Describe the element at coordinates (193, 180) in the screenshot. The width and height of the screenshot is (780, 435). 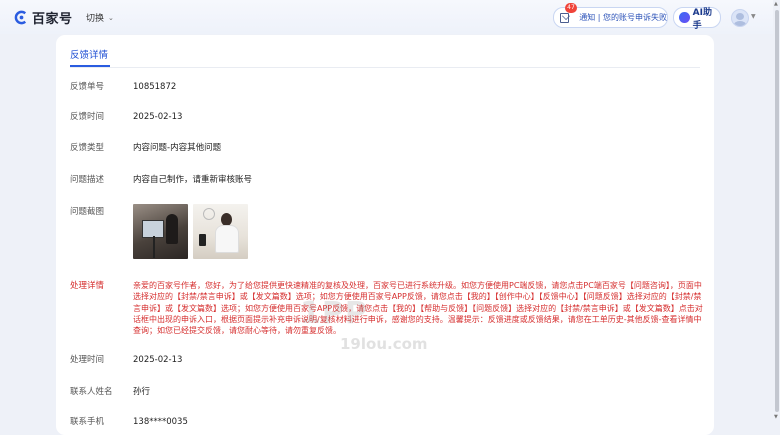
I see `field-value: 内容自己制作，请重新审核账号` at that location.